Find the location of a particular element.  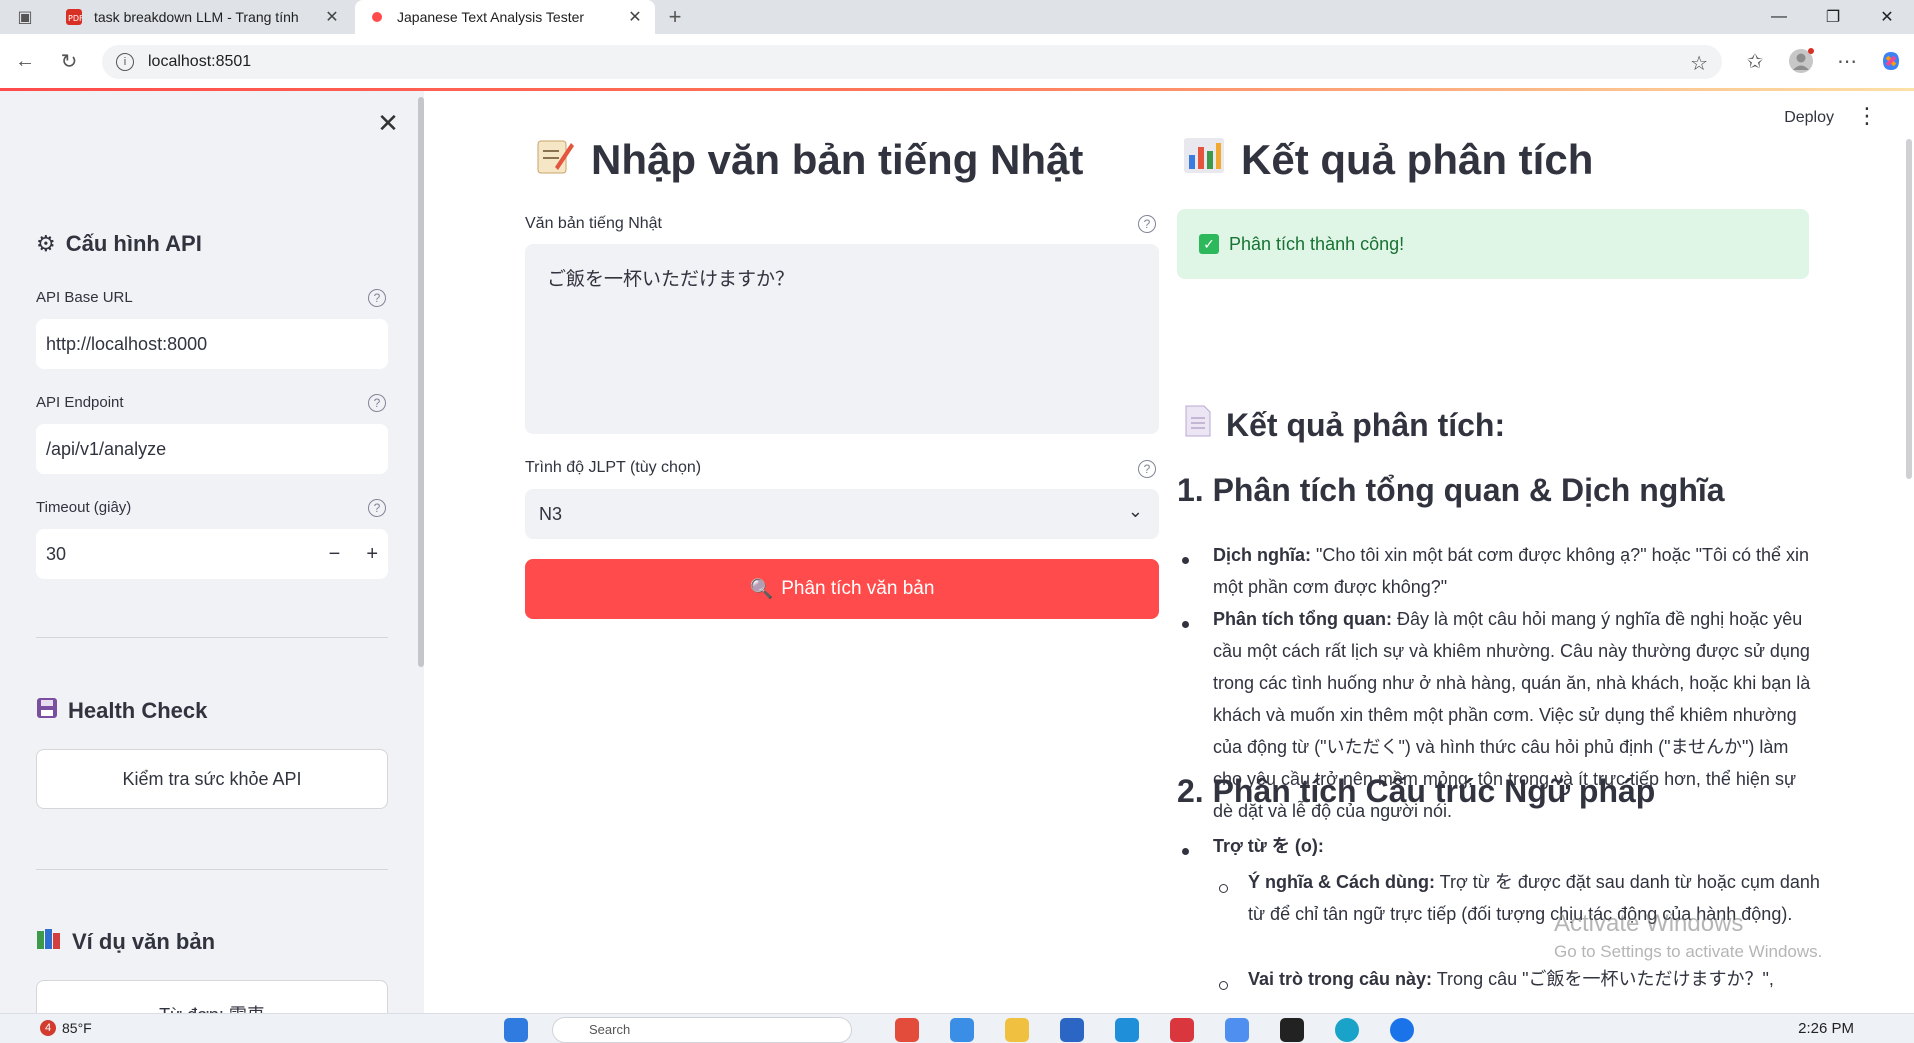

minimize-icon: — is located at coordinates (1779, 17).